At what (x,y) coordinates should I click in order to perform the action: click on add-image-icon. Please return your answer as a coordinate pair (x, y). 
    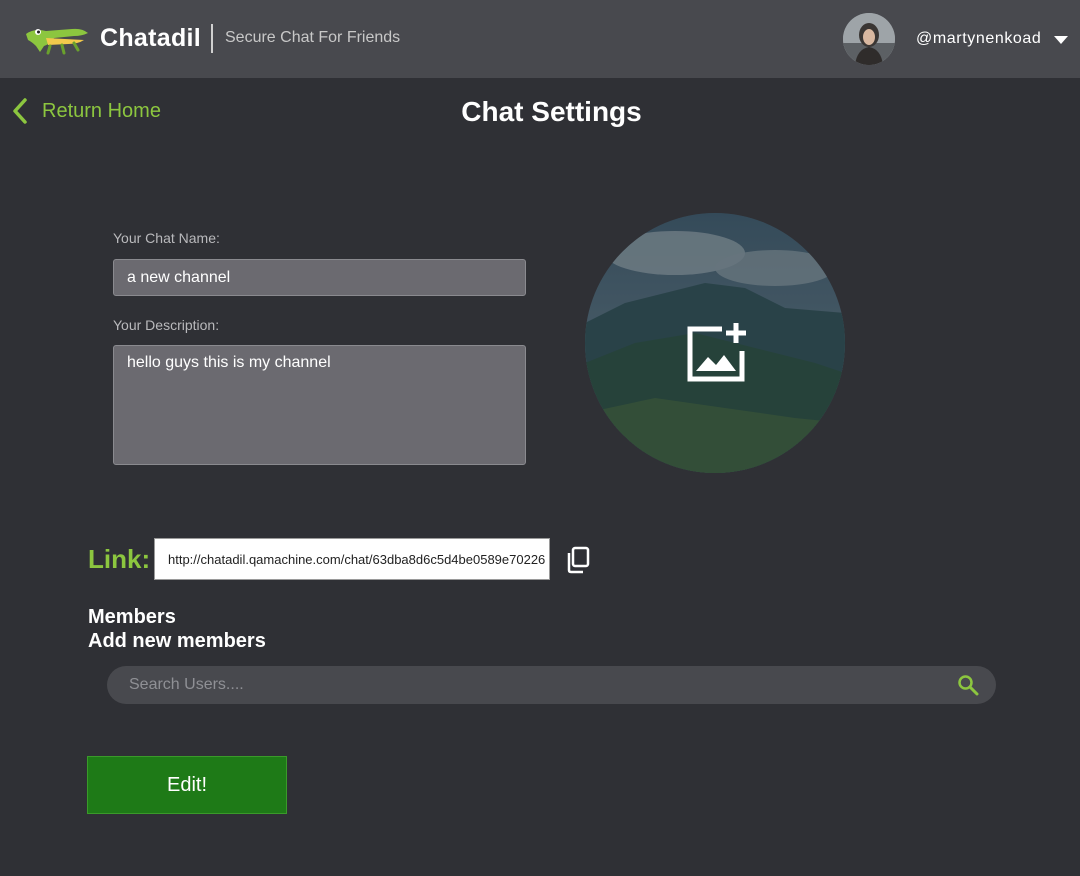
    Looking at the image, I should click on (716, 352).